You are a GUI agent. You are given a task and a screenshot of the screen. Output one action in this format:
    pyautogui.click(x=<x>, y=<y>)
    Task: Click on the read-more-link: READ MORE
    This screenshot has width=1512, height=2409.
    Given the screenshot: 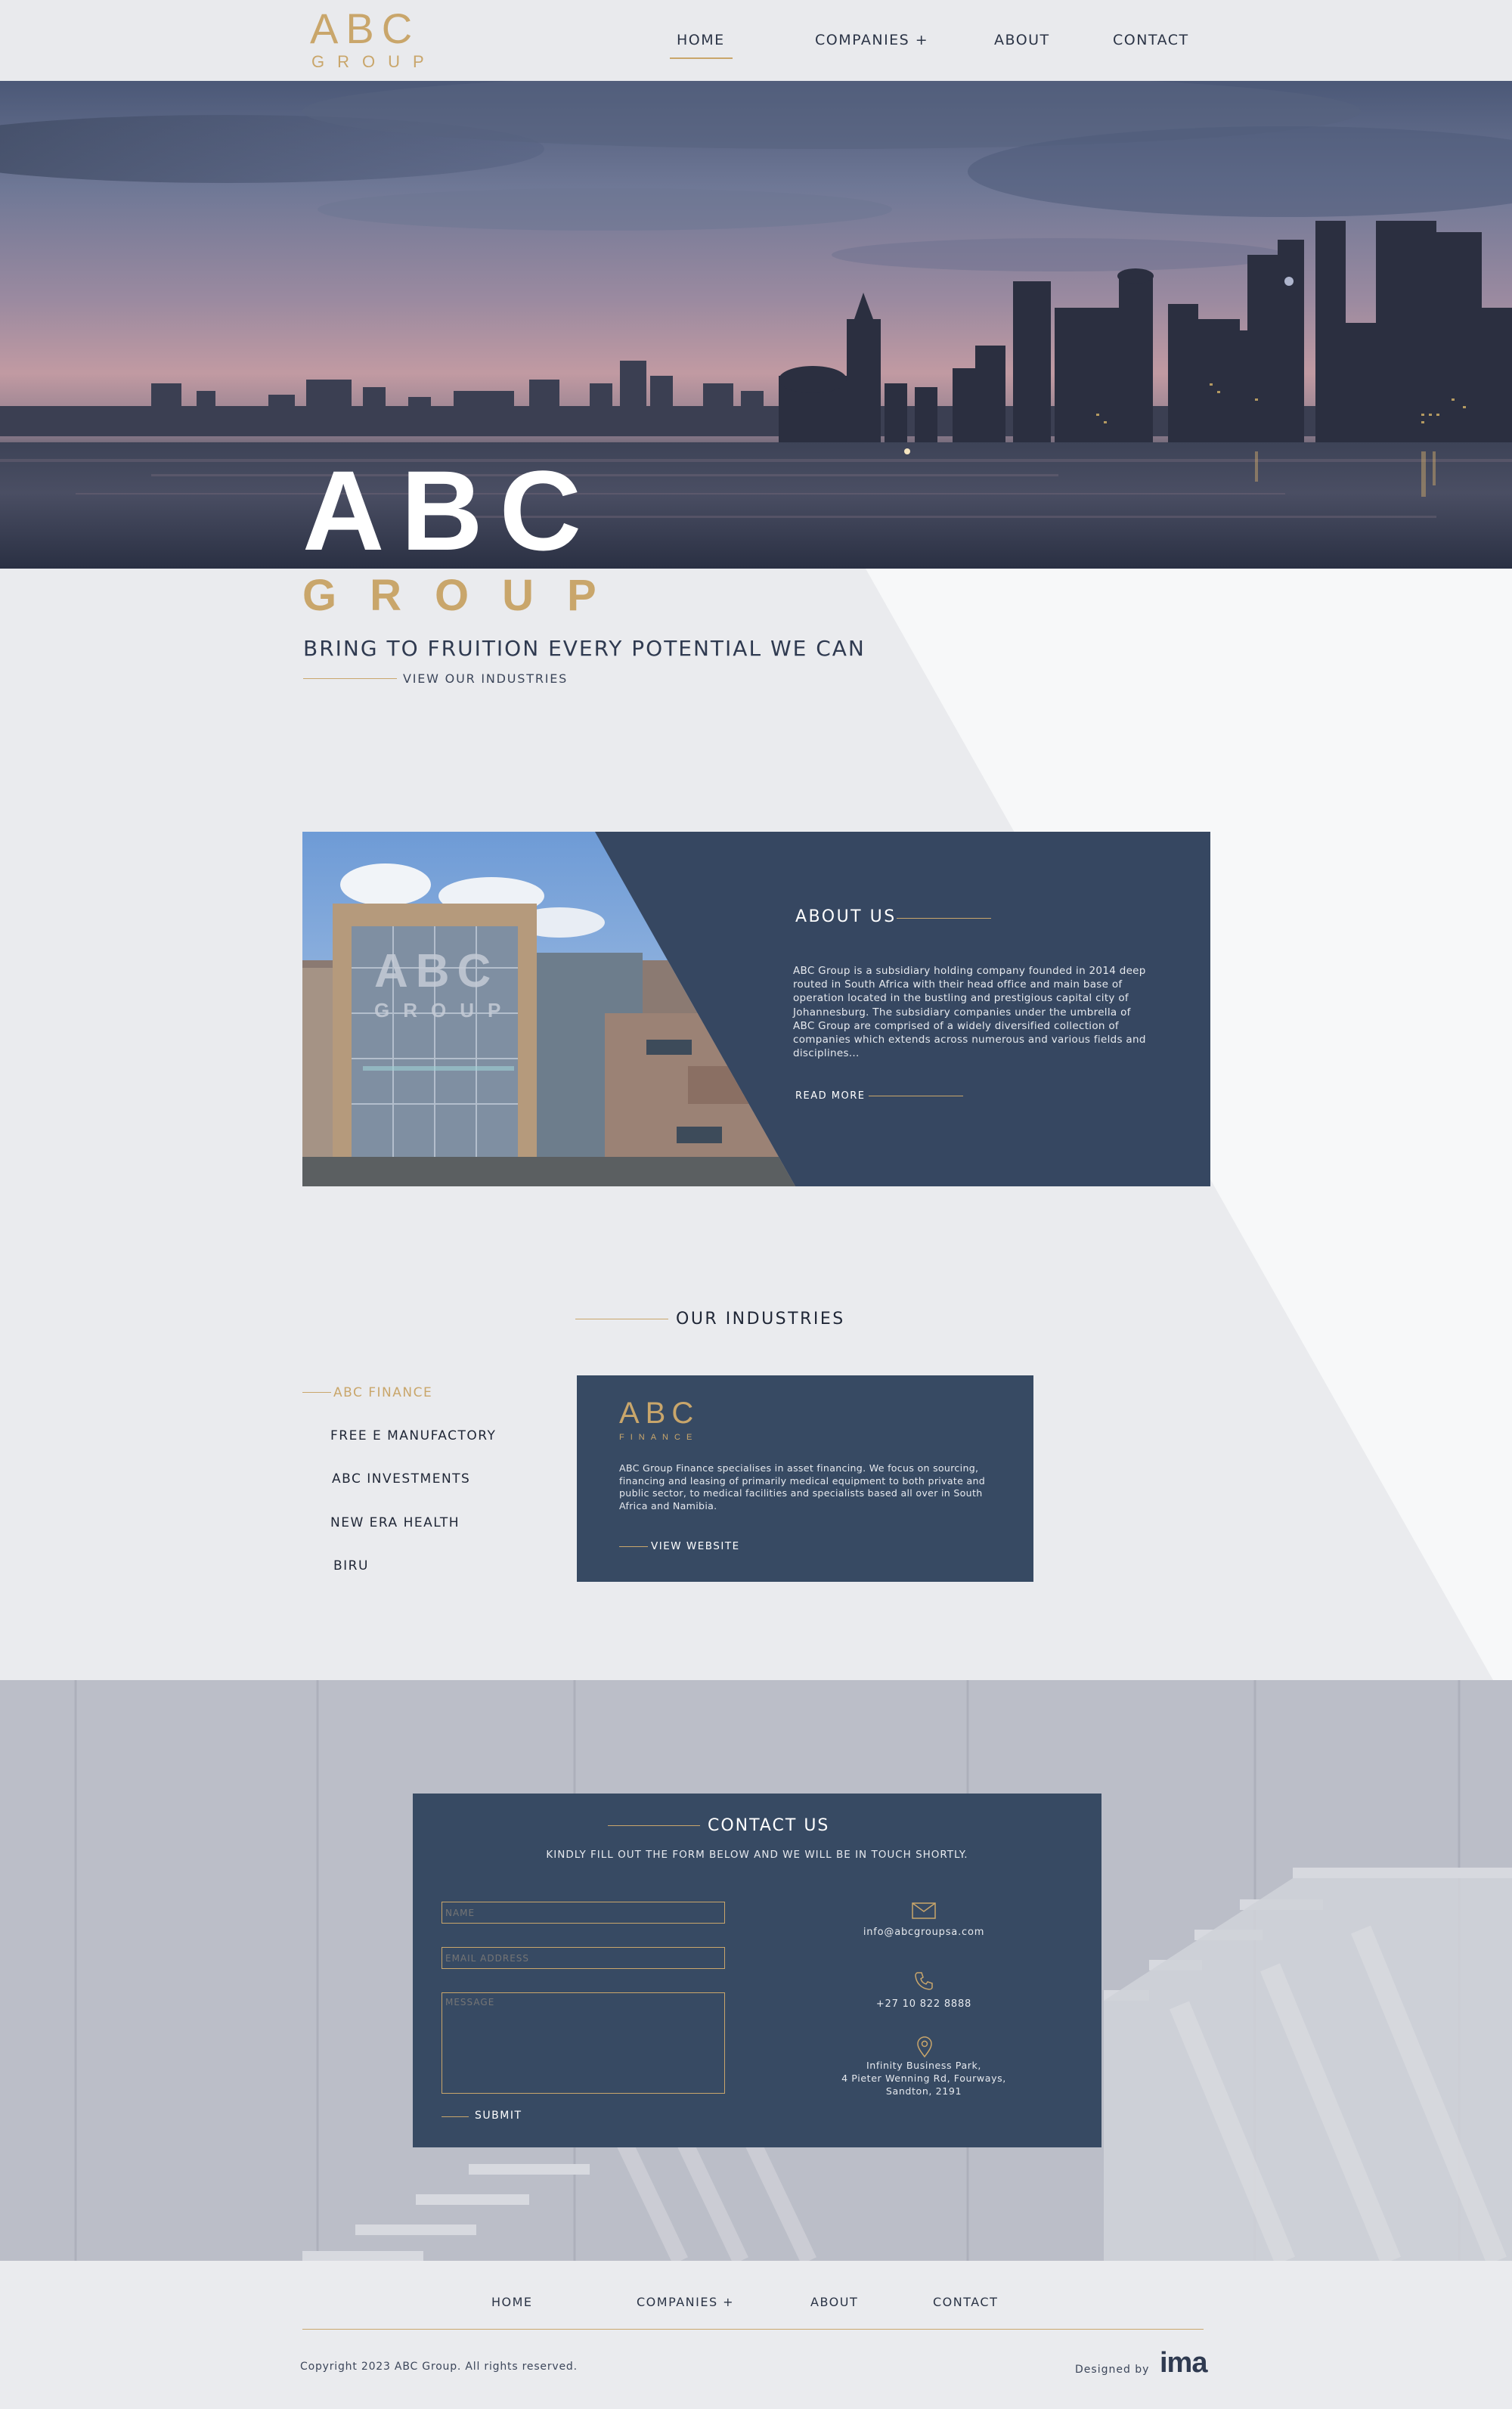 What is the action you would take?
    pyautogui.click(x=830, y=1096)
    